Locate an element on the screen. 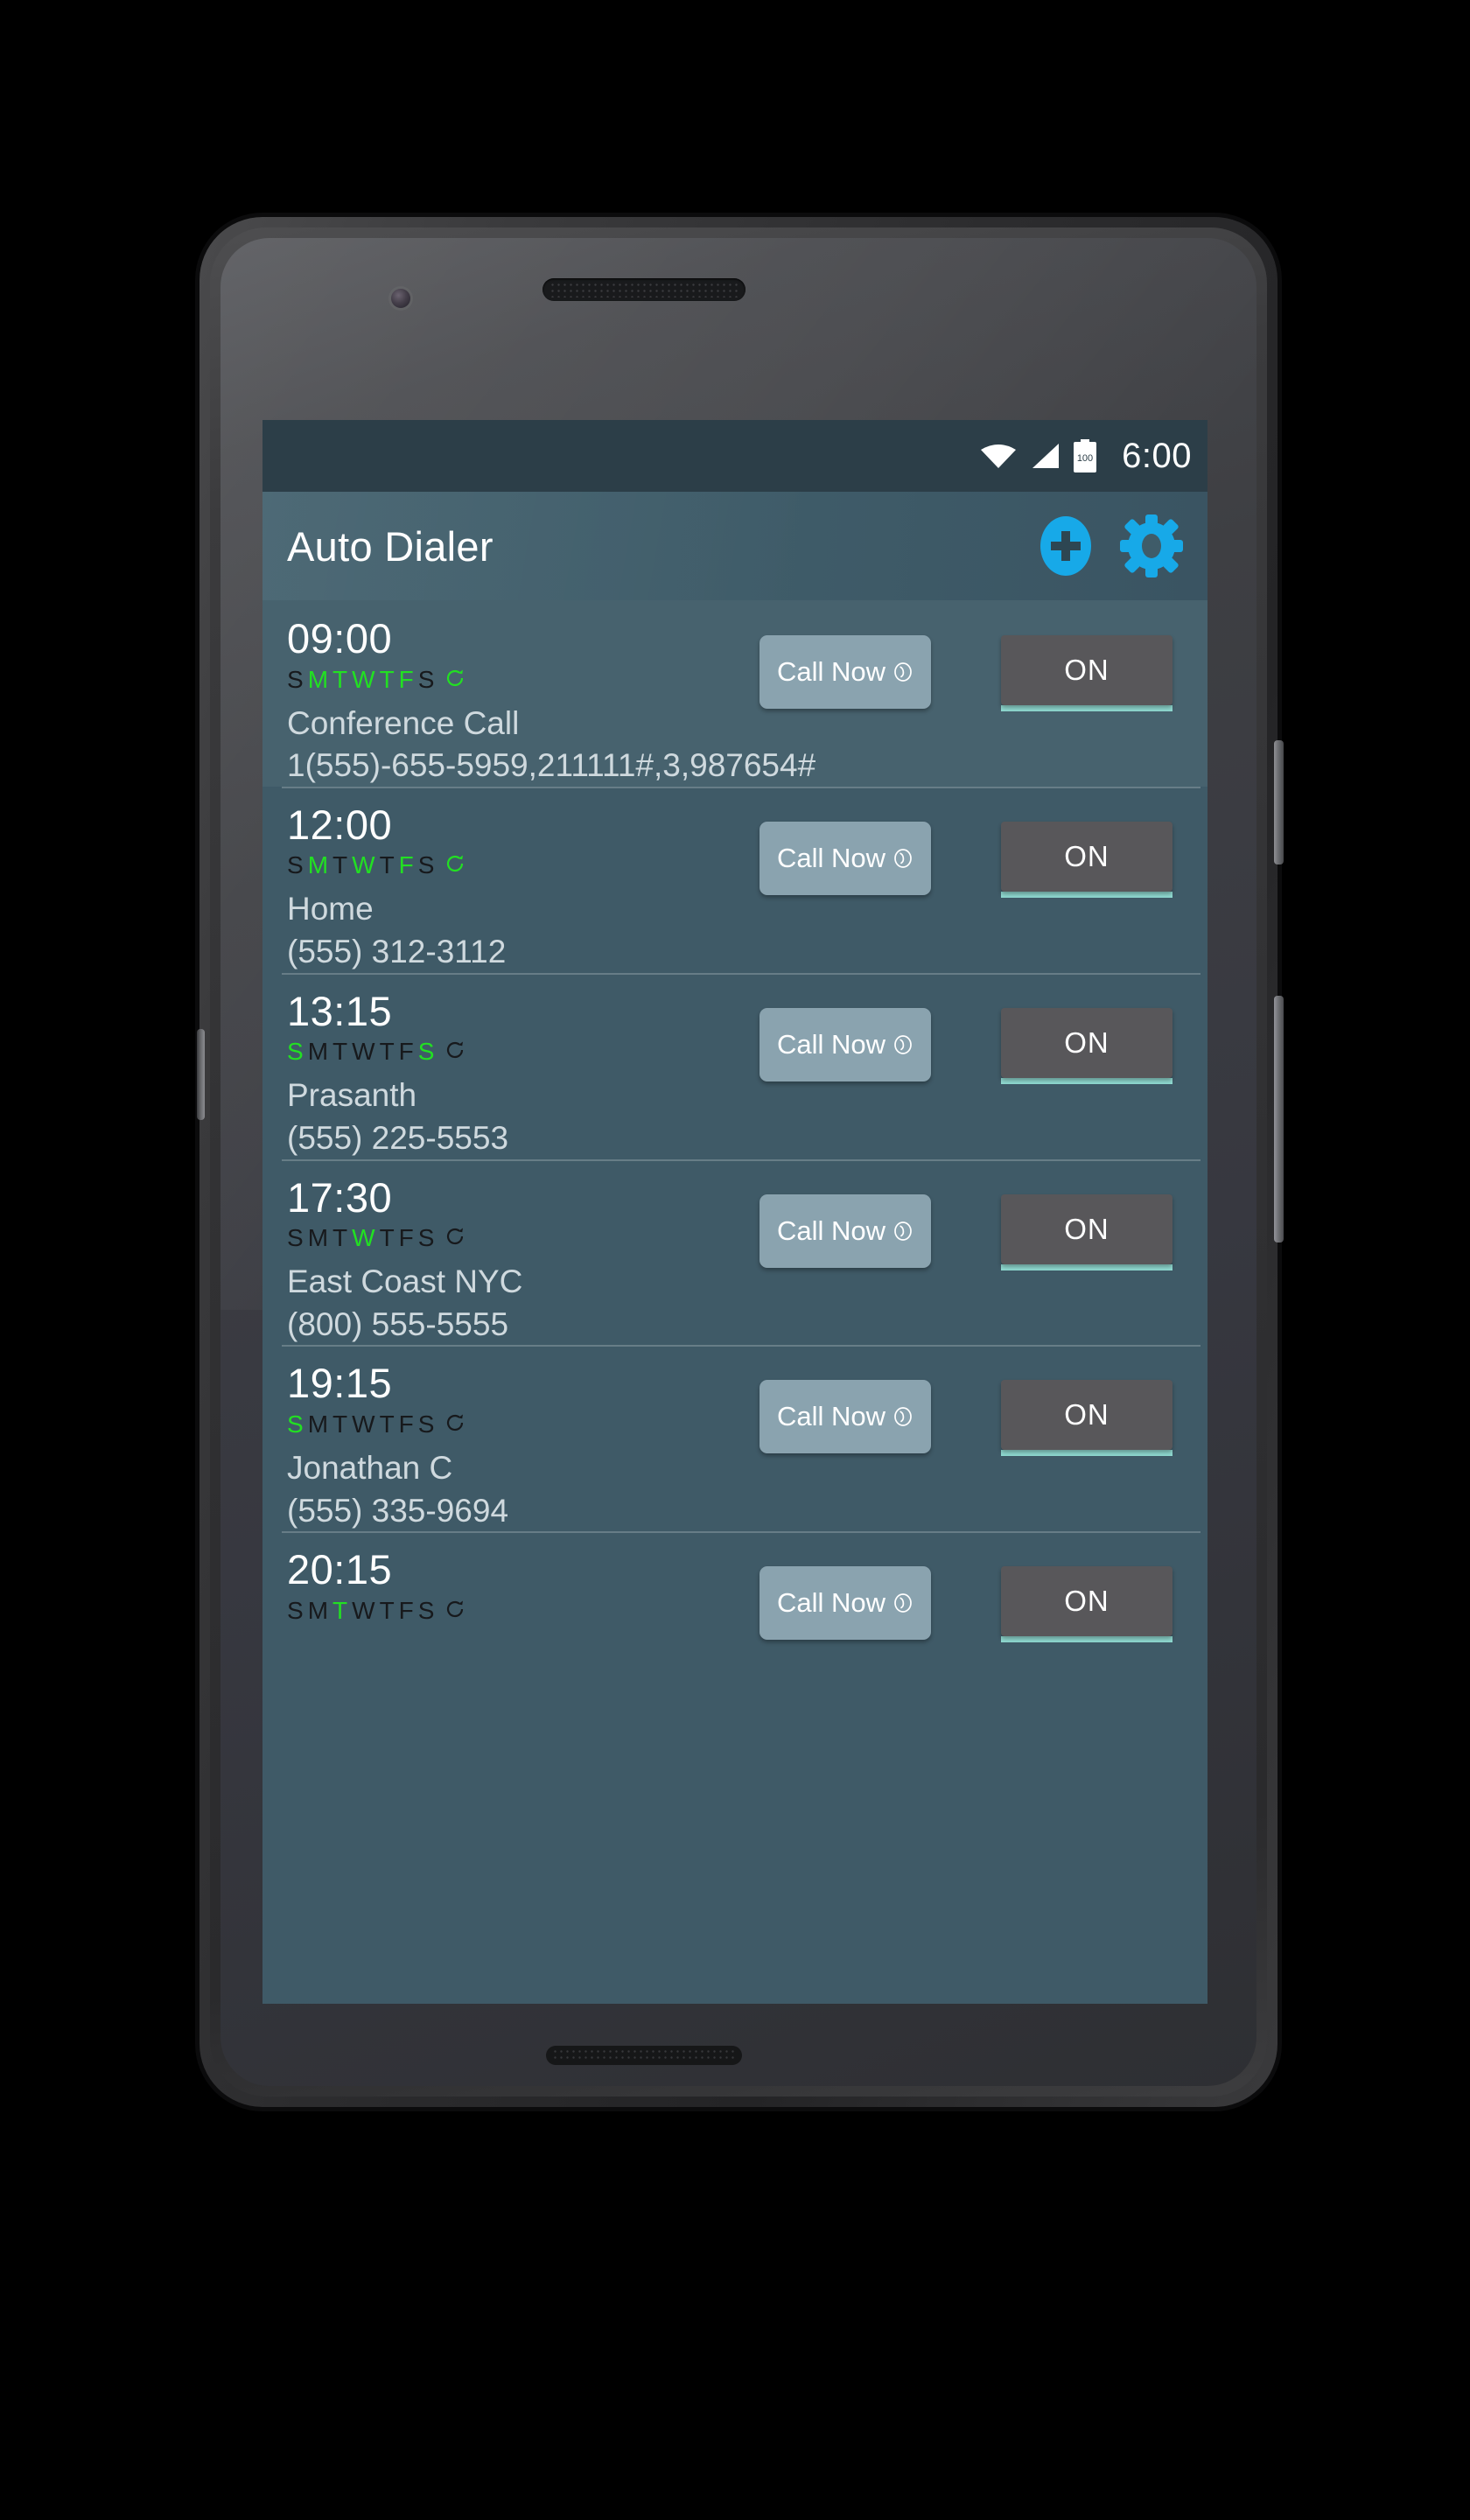 Image resolution: width=1470 pixels, height=2520 pixels. app-bar-actions is located at coordinates (1108, 546).